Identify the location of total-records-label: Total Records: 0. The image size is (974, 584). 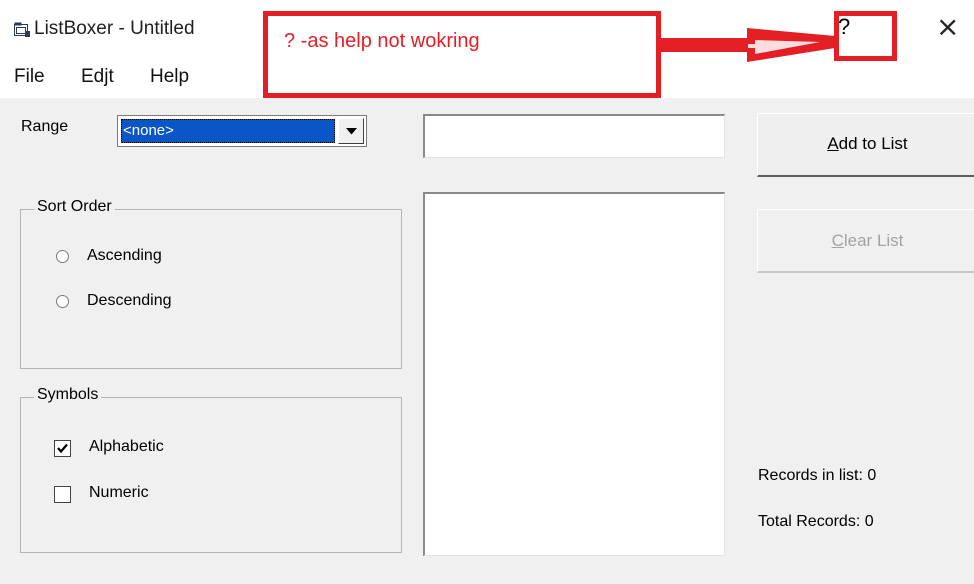
(816, 521).